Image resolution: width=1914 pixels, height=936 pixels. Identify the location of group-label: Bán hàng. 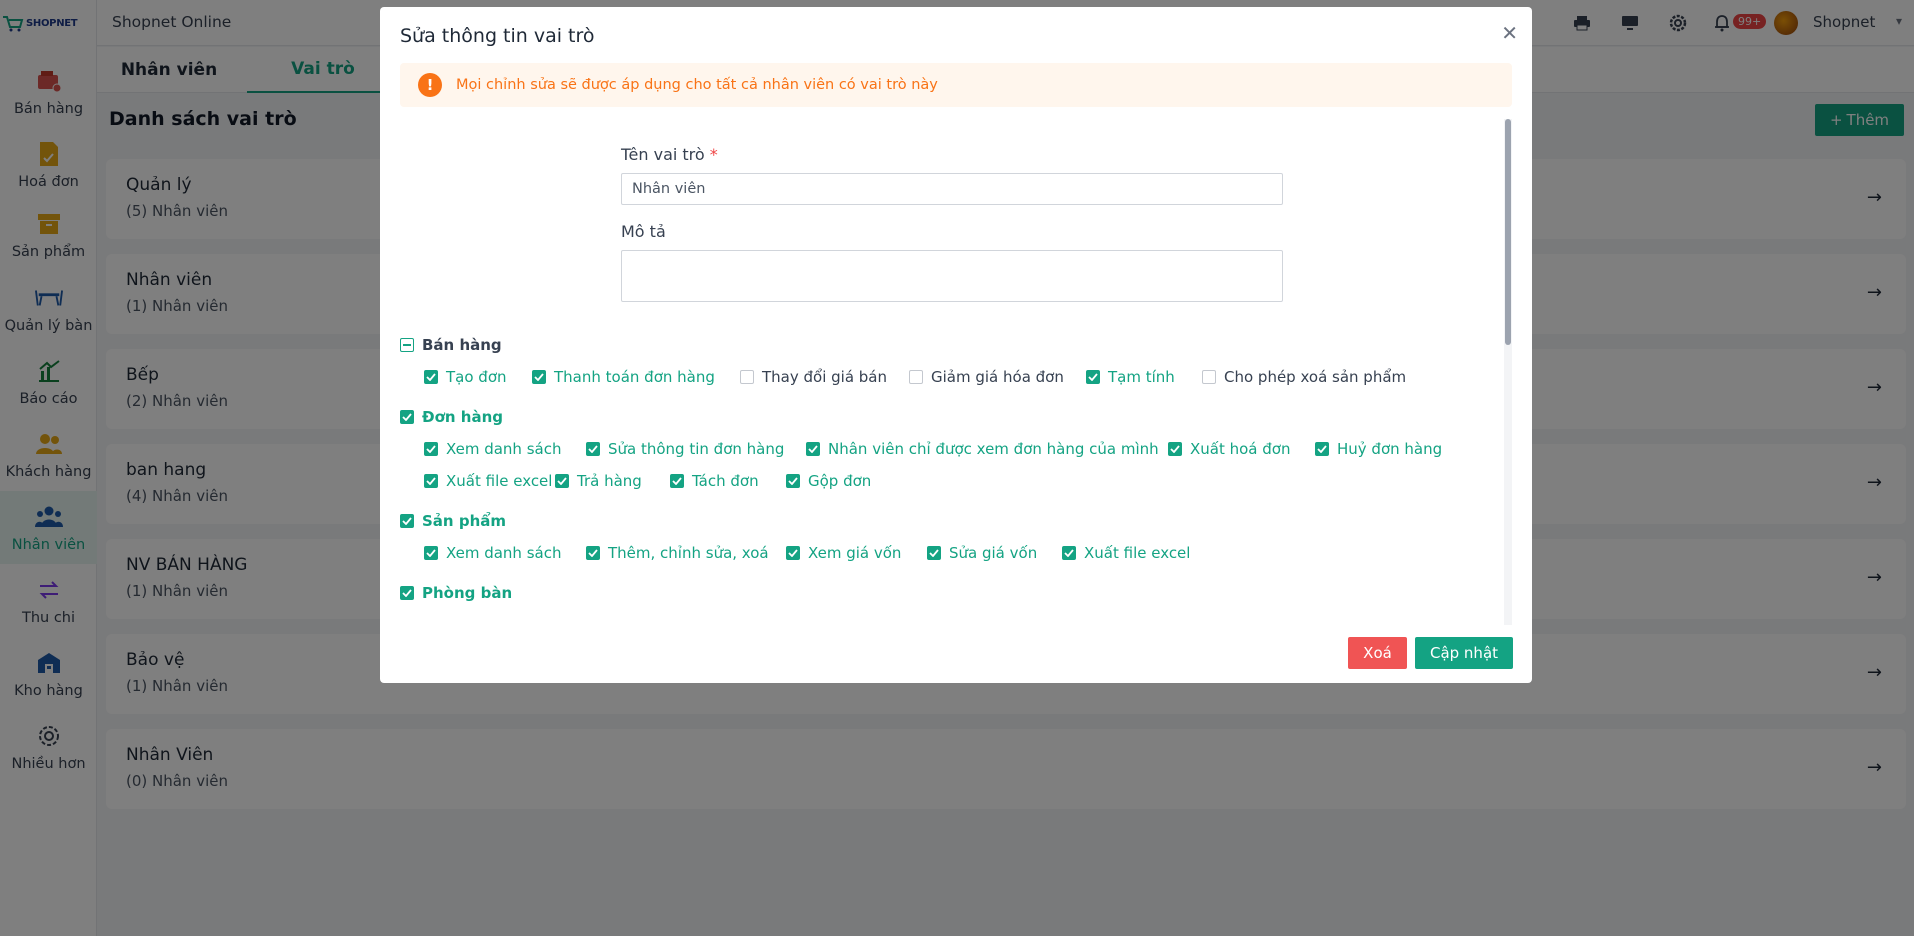
(462, 345).